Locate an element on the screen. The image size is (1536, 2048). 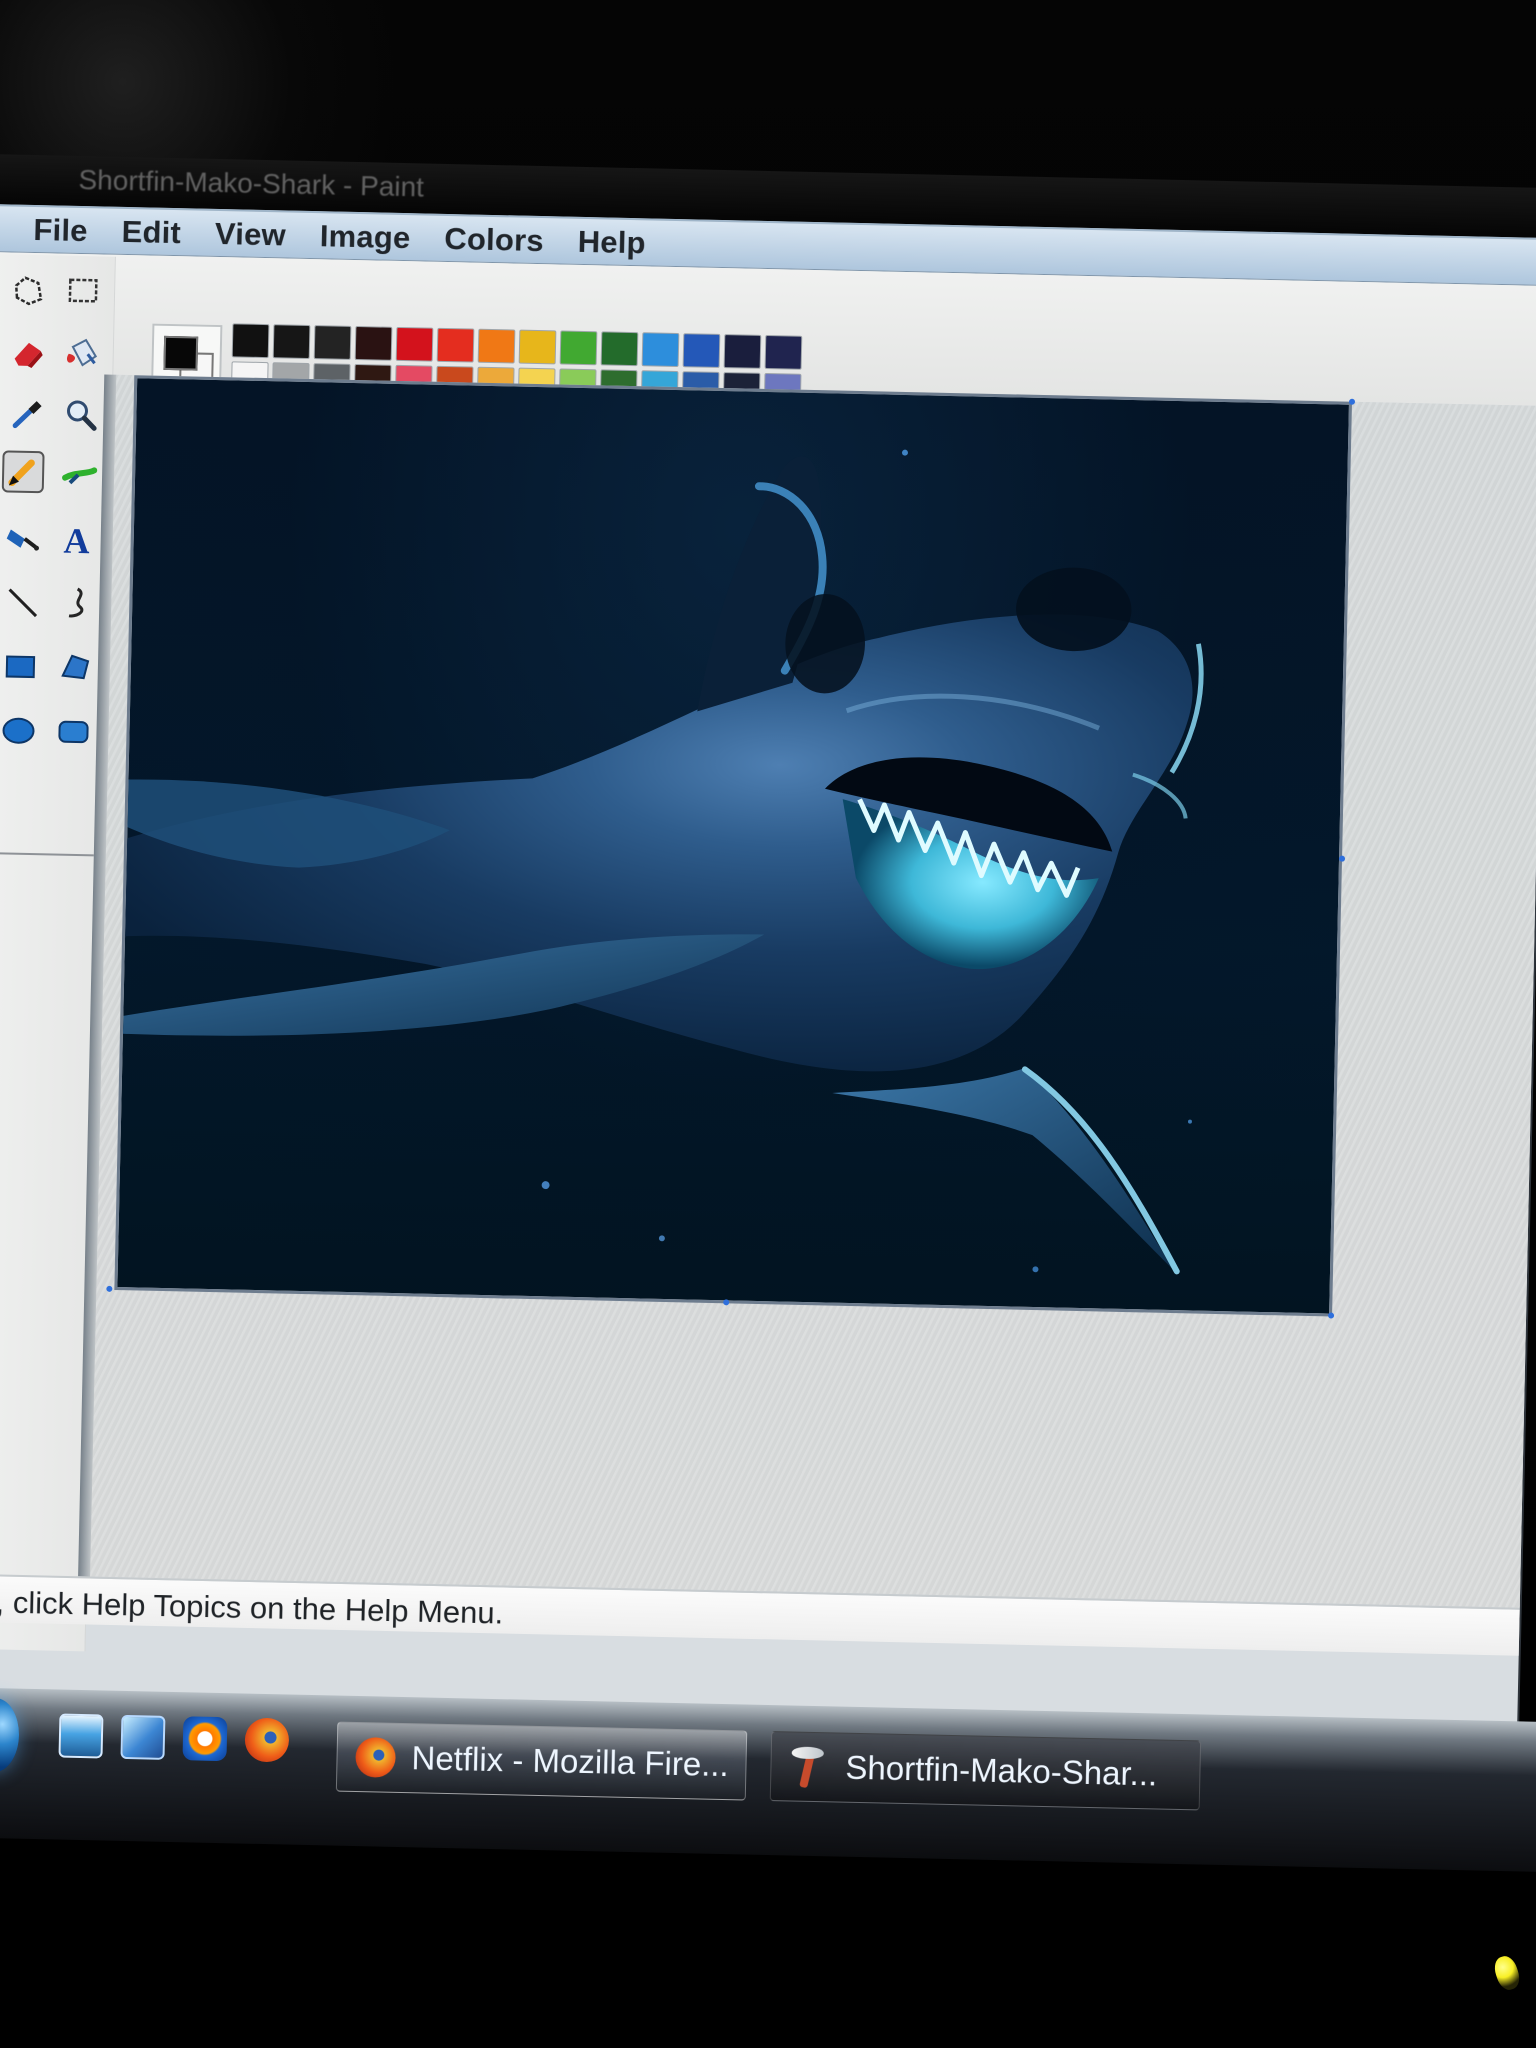
line-icon is located at coordinates (23, 603).